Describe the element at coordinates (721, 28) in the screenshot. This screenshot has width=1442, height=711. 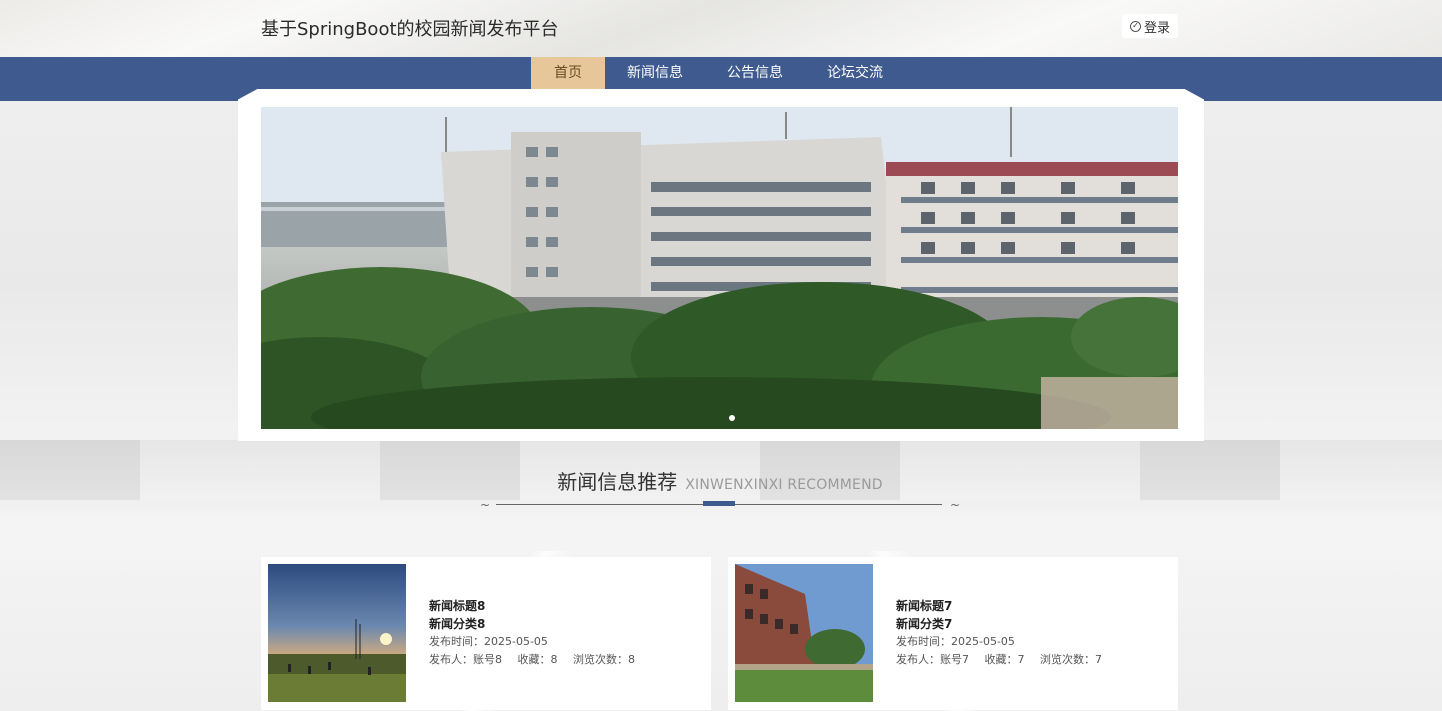
I see `header: 基于SpringBoot的校园新闻发布平台 ✓ 登录` at that location.